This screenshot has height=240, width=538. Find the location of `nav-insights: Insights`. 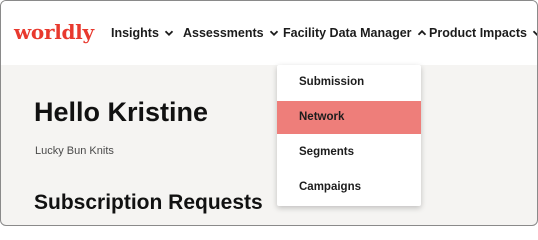

nav-insights: Insights is located at coordinates (142, 33).